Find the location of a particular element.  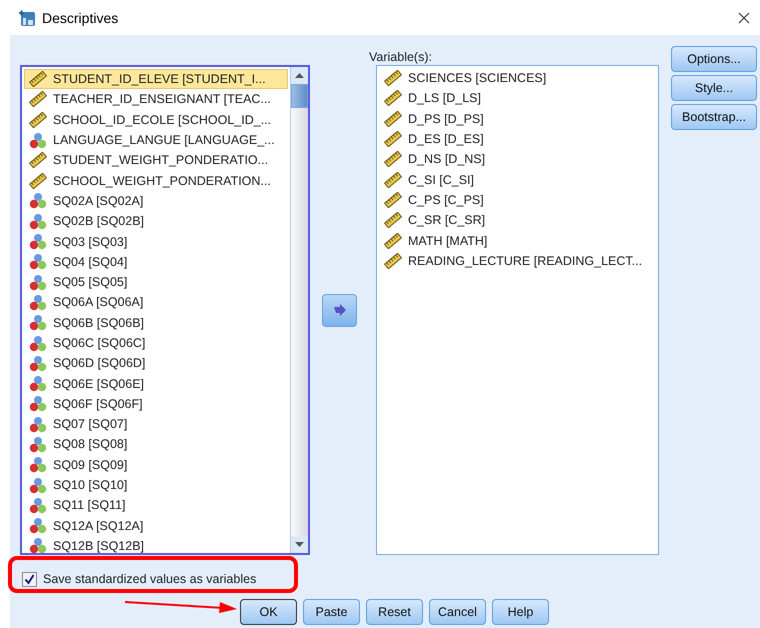

variable-item: SQ06A [SQ06A] is located at coordinates (156, 302).